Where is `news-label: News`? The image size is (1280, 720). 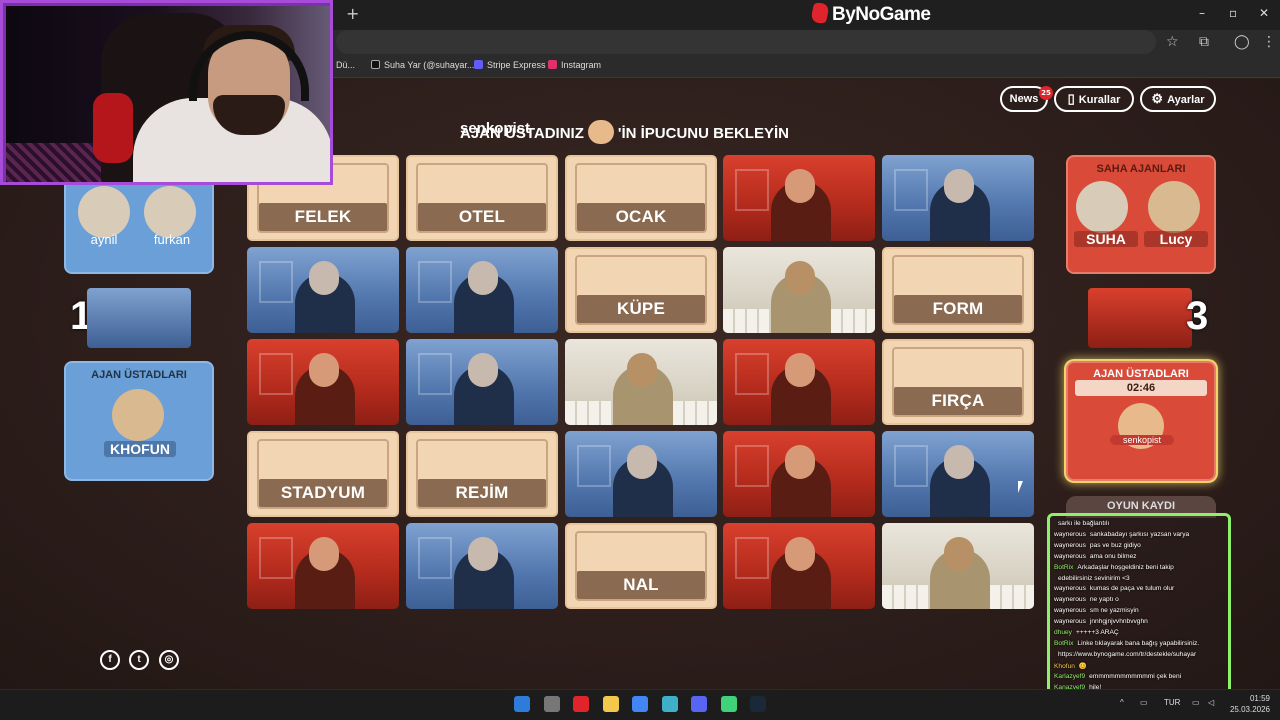
news-label: News is located at coordinates (1024, 99).